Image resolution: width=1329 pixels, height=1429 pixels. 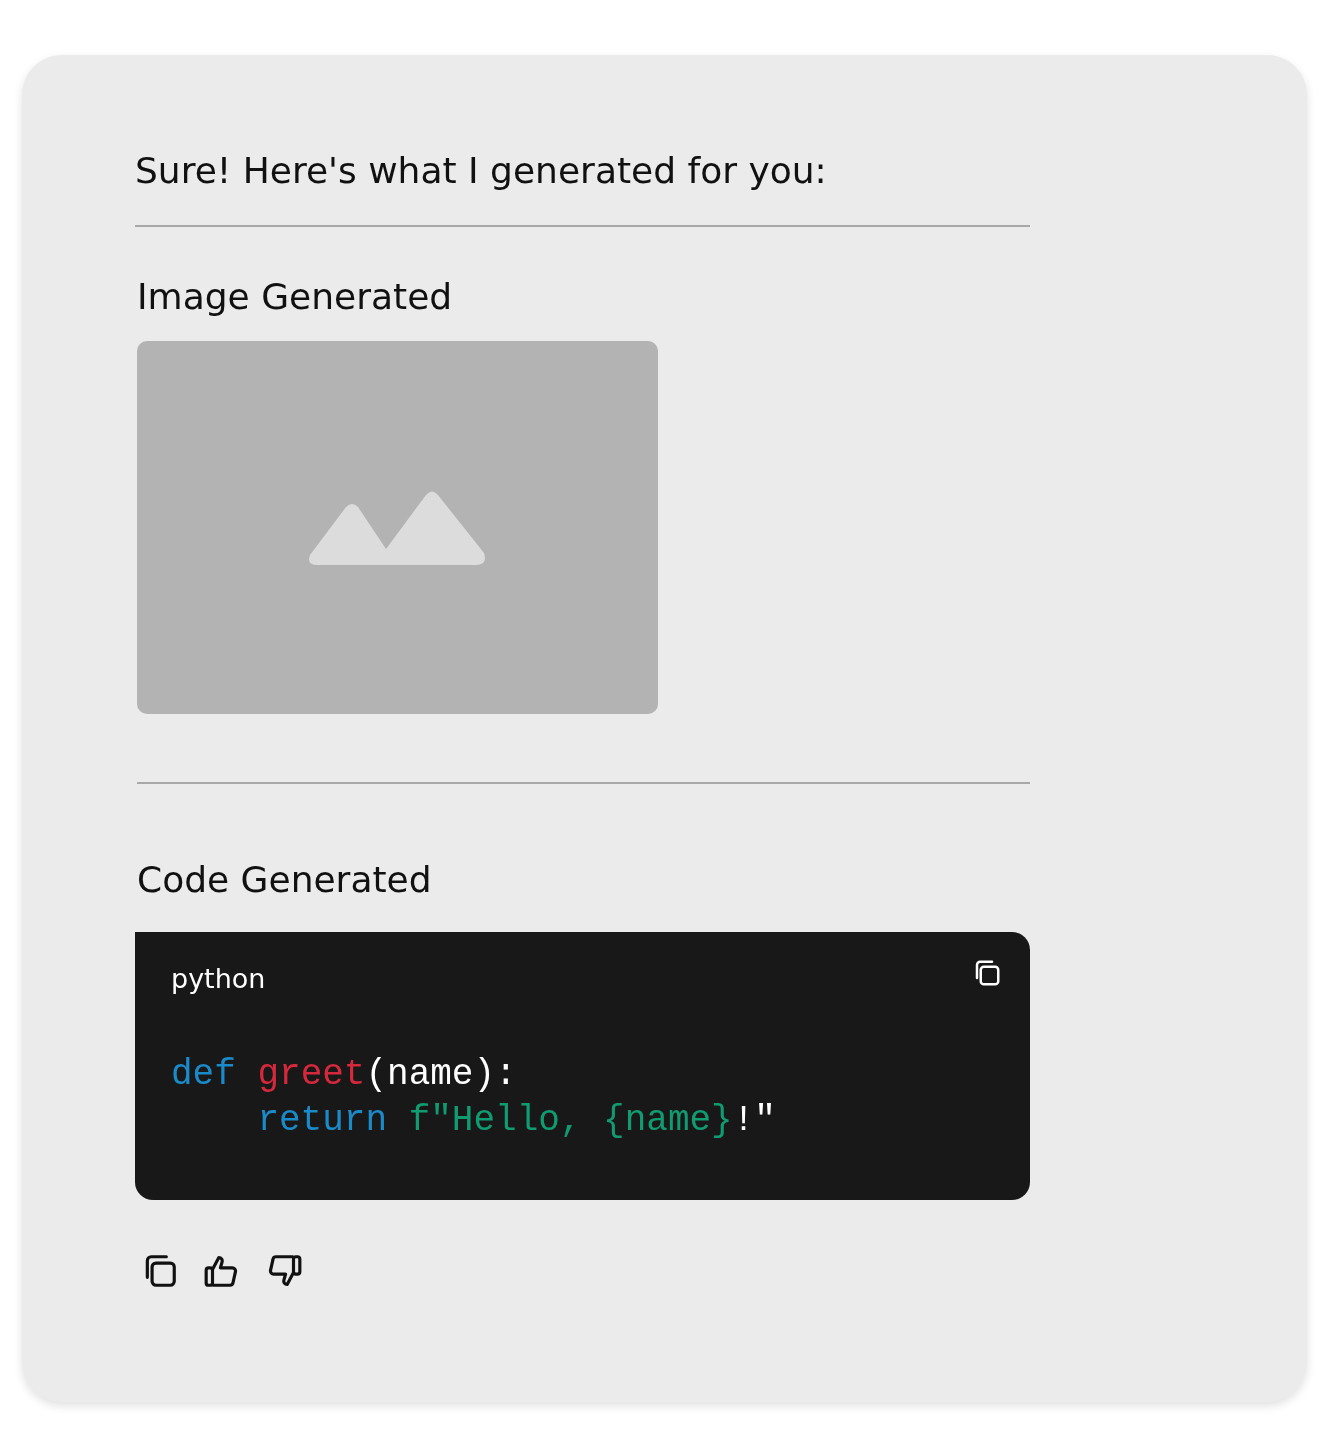 I want to click on section-heading: Code Generated, so click(x=285, y=880).